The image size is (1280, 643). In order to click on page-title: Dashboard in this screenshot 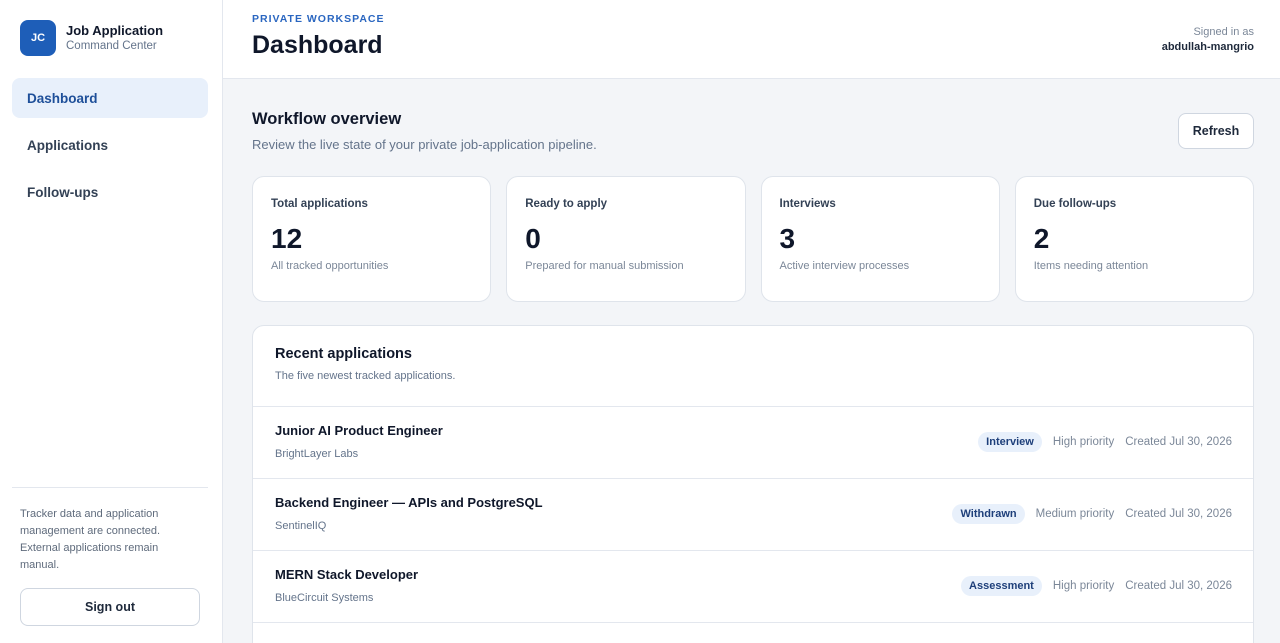, I will do `click(317, 45)`.